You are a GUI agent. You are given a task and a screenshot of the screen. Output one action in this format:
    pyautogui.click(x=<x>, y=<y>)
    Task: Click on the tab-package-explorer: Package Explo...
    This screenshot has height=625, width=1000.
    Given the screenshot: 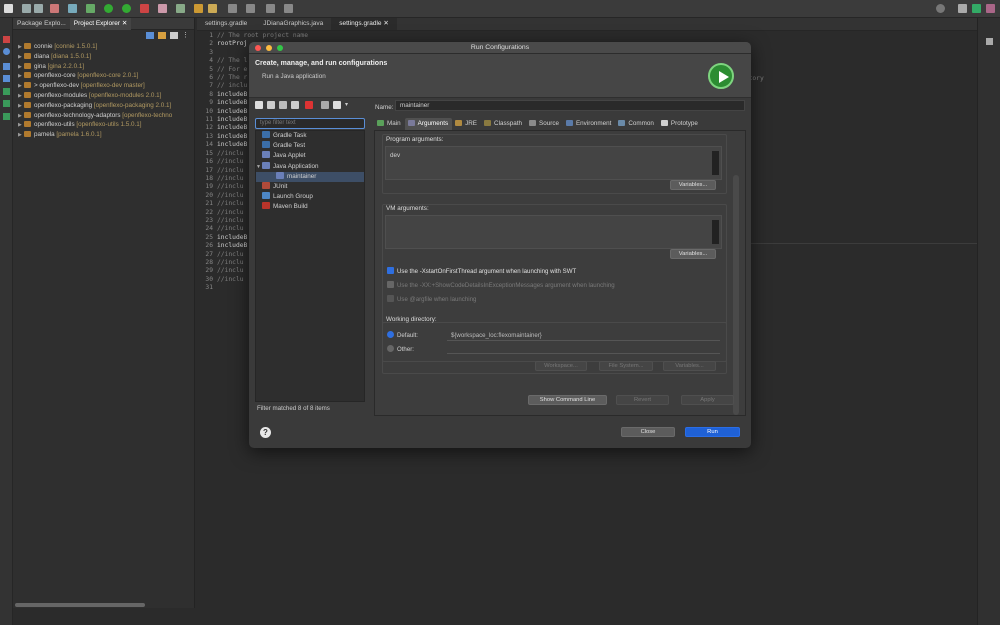 What is the action you would take?
    pyautogui.click(x=41, y=24)
    